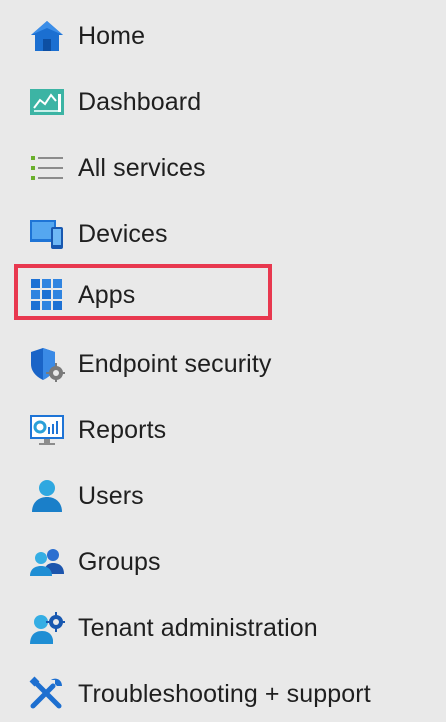 Image resolution: width=446 pixels, height=722 pixels. I want to click on apps-grid-icon, so click(47, 295).